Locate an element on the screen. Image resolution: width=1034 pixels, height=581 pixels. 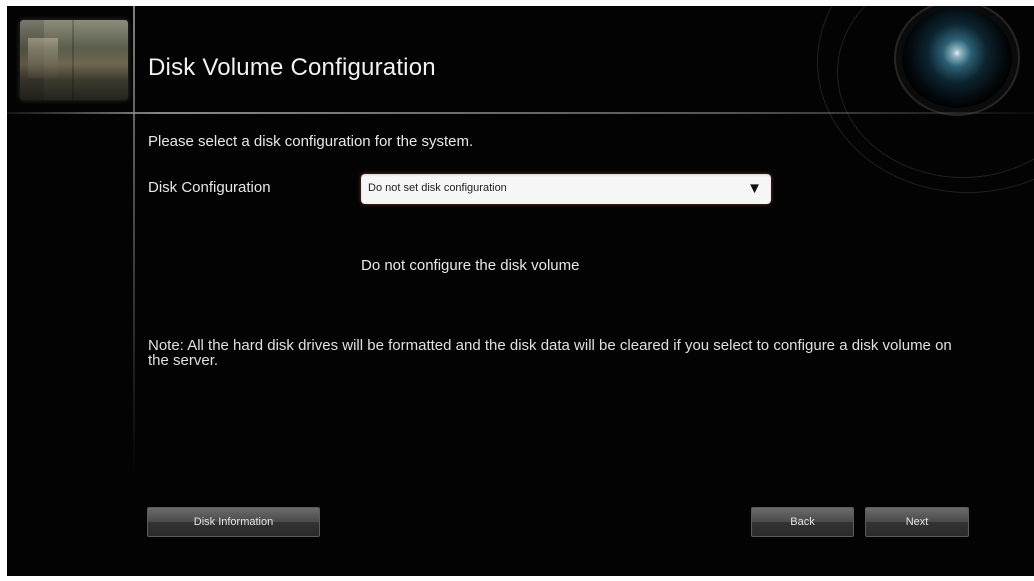
vertical-divider is located at coordinates (134, 241).